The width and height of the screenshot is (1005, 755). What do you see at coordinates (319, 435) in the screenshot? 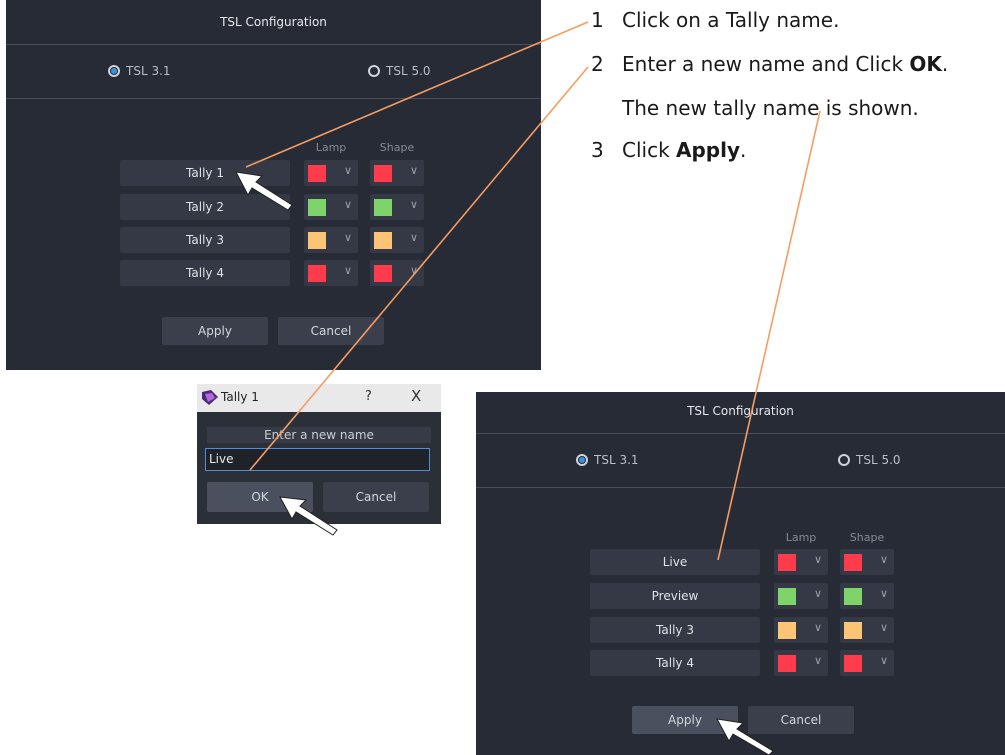
I see `dialog-prompt: Enter a new name` at bounding box center [319, 435].